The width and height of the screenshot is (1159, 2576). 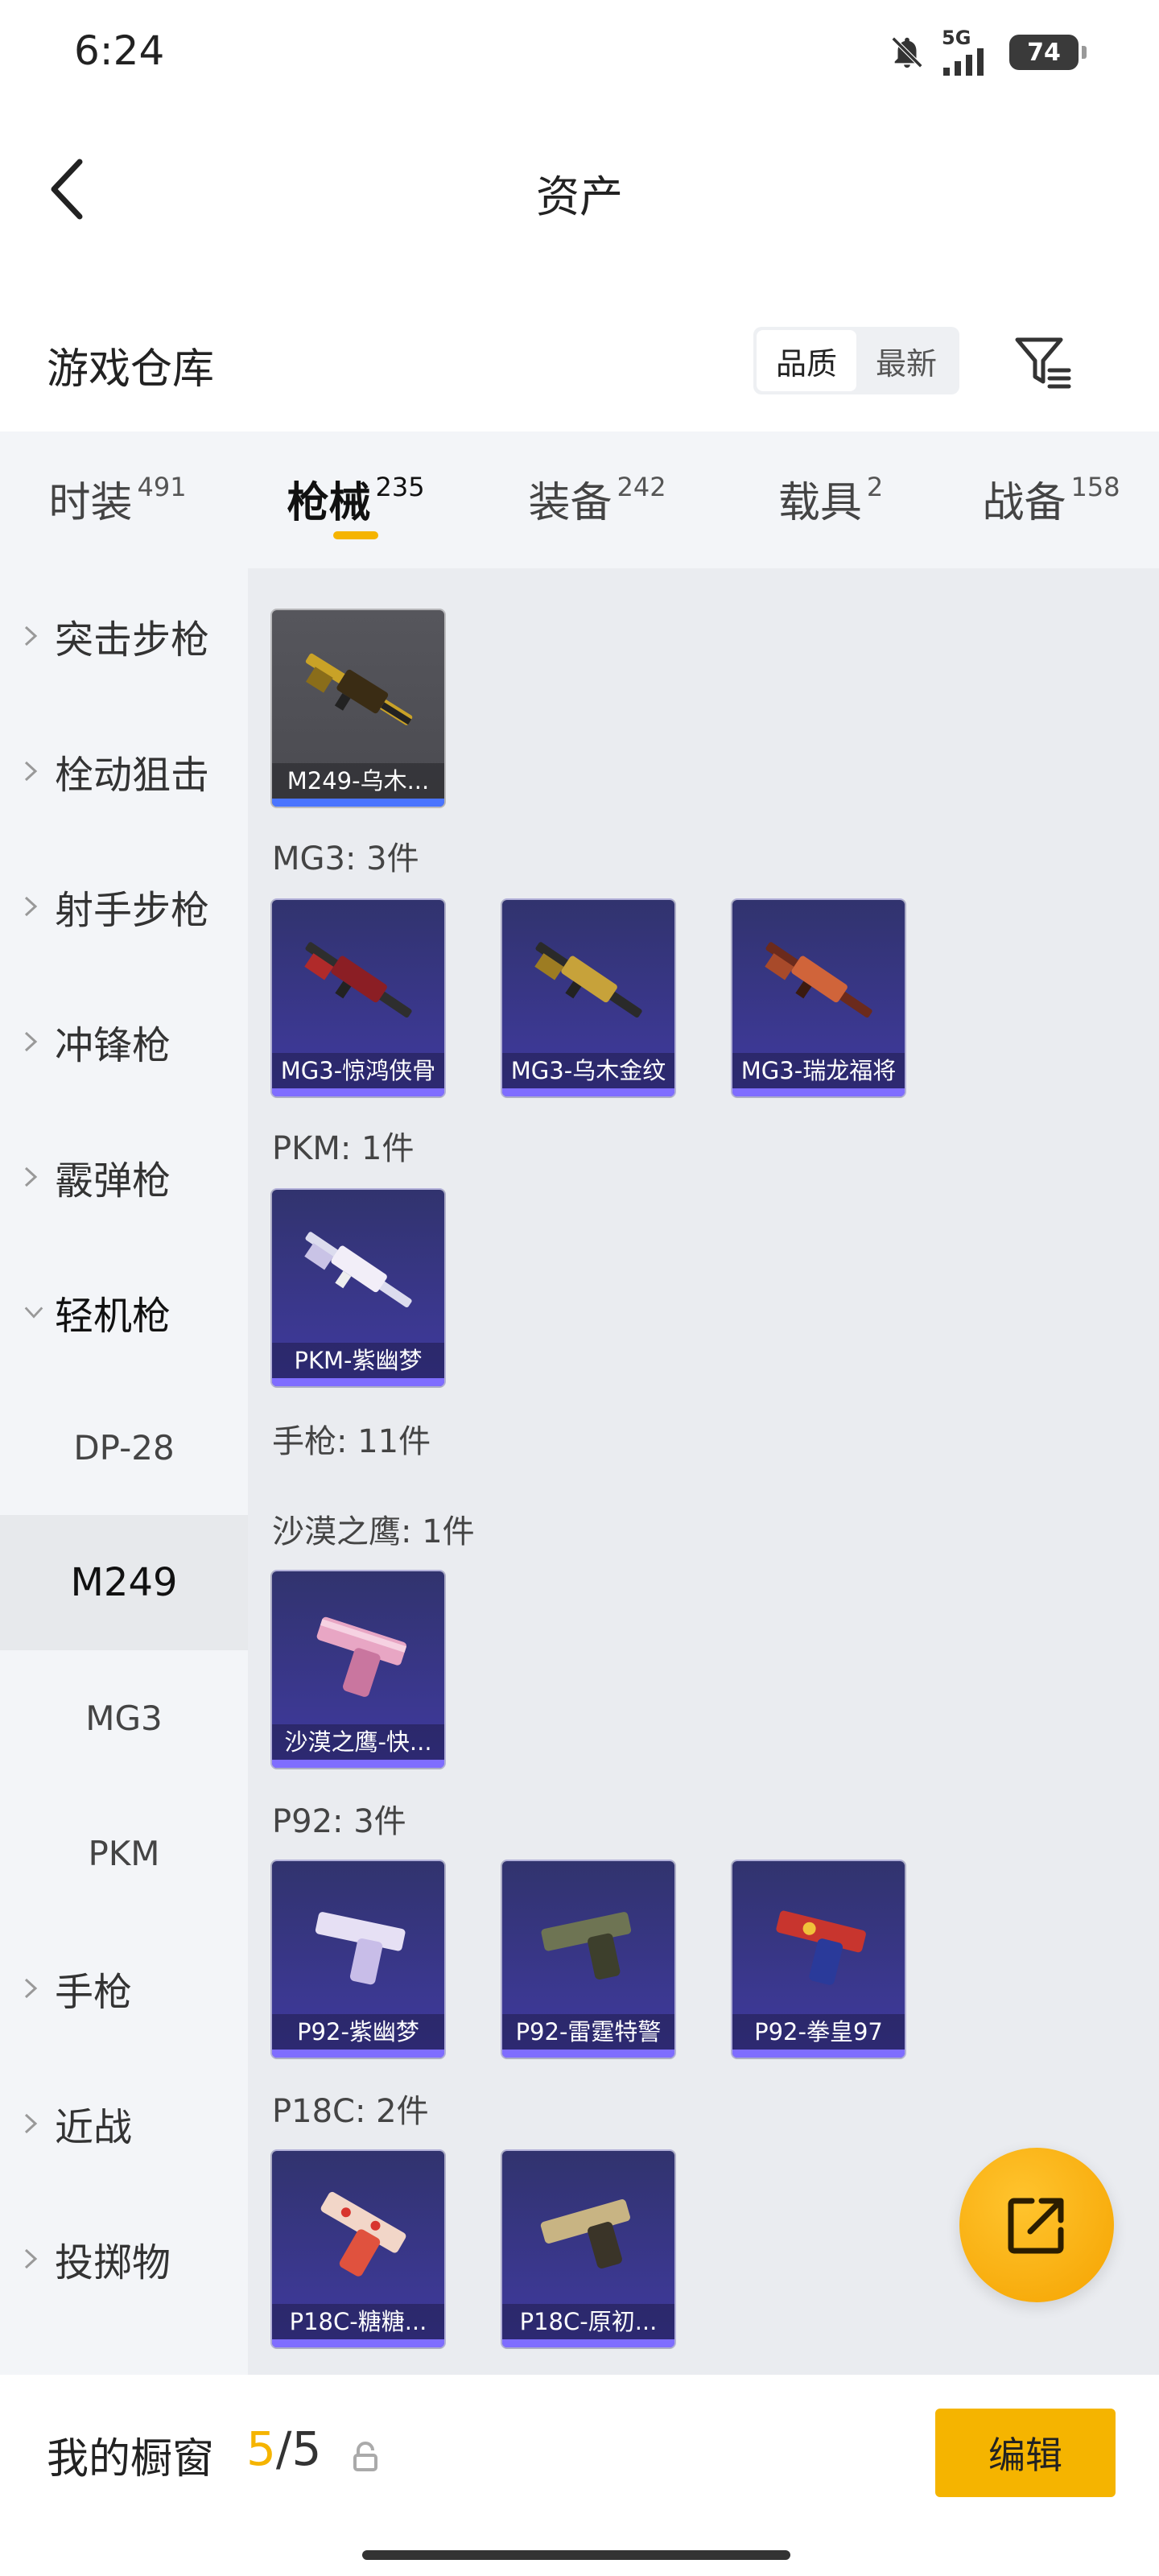 I want to click on sidebar-subitem-mg3: MG3, so click(x=124, y=1717).